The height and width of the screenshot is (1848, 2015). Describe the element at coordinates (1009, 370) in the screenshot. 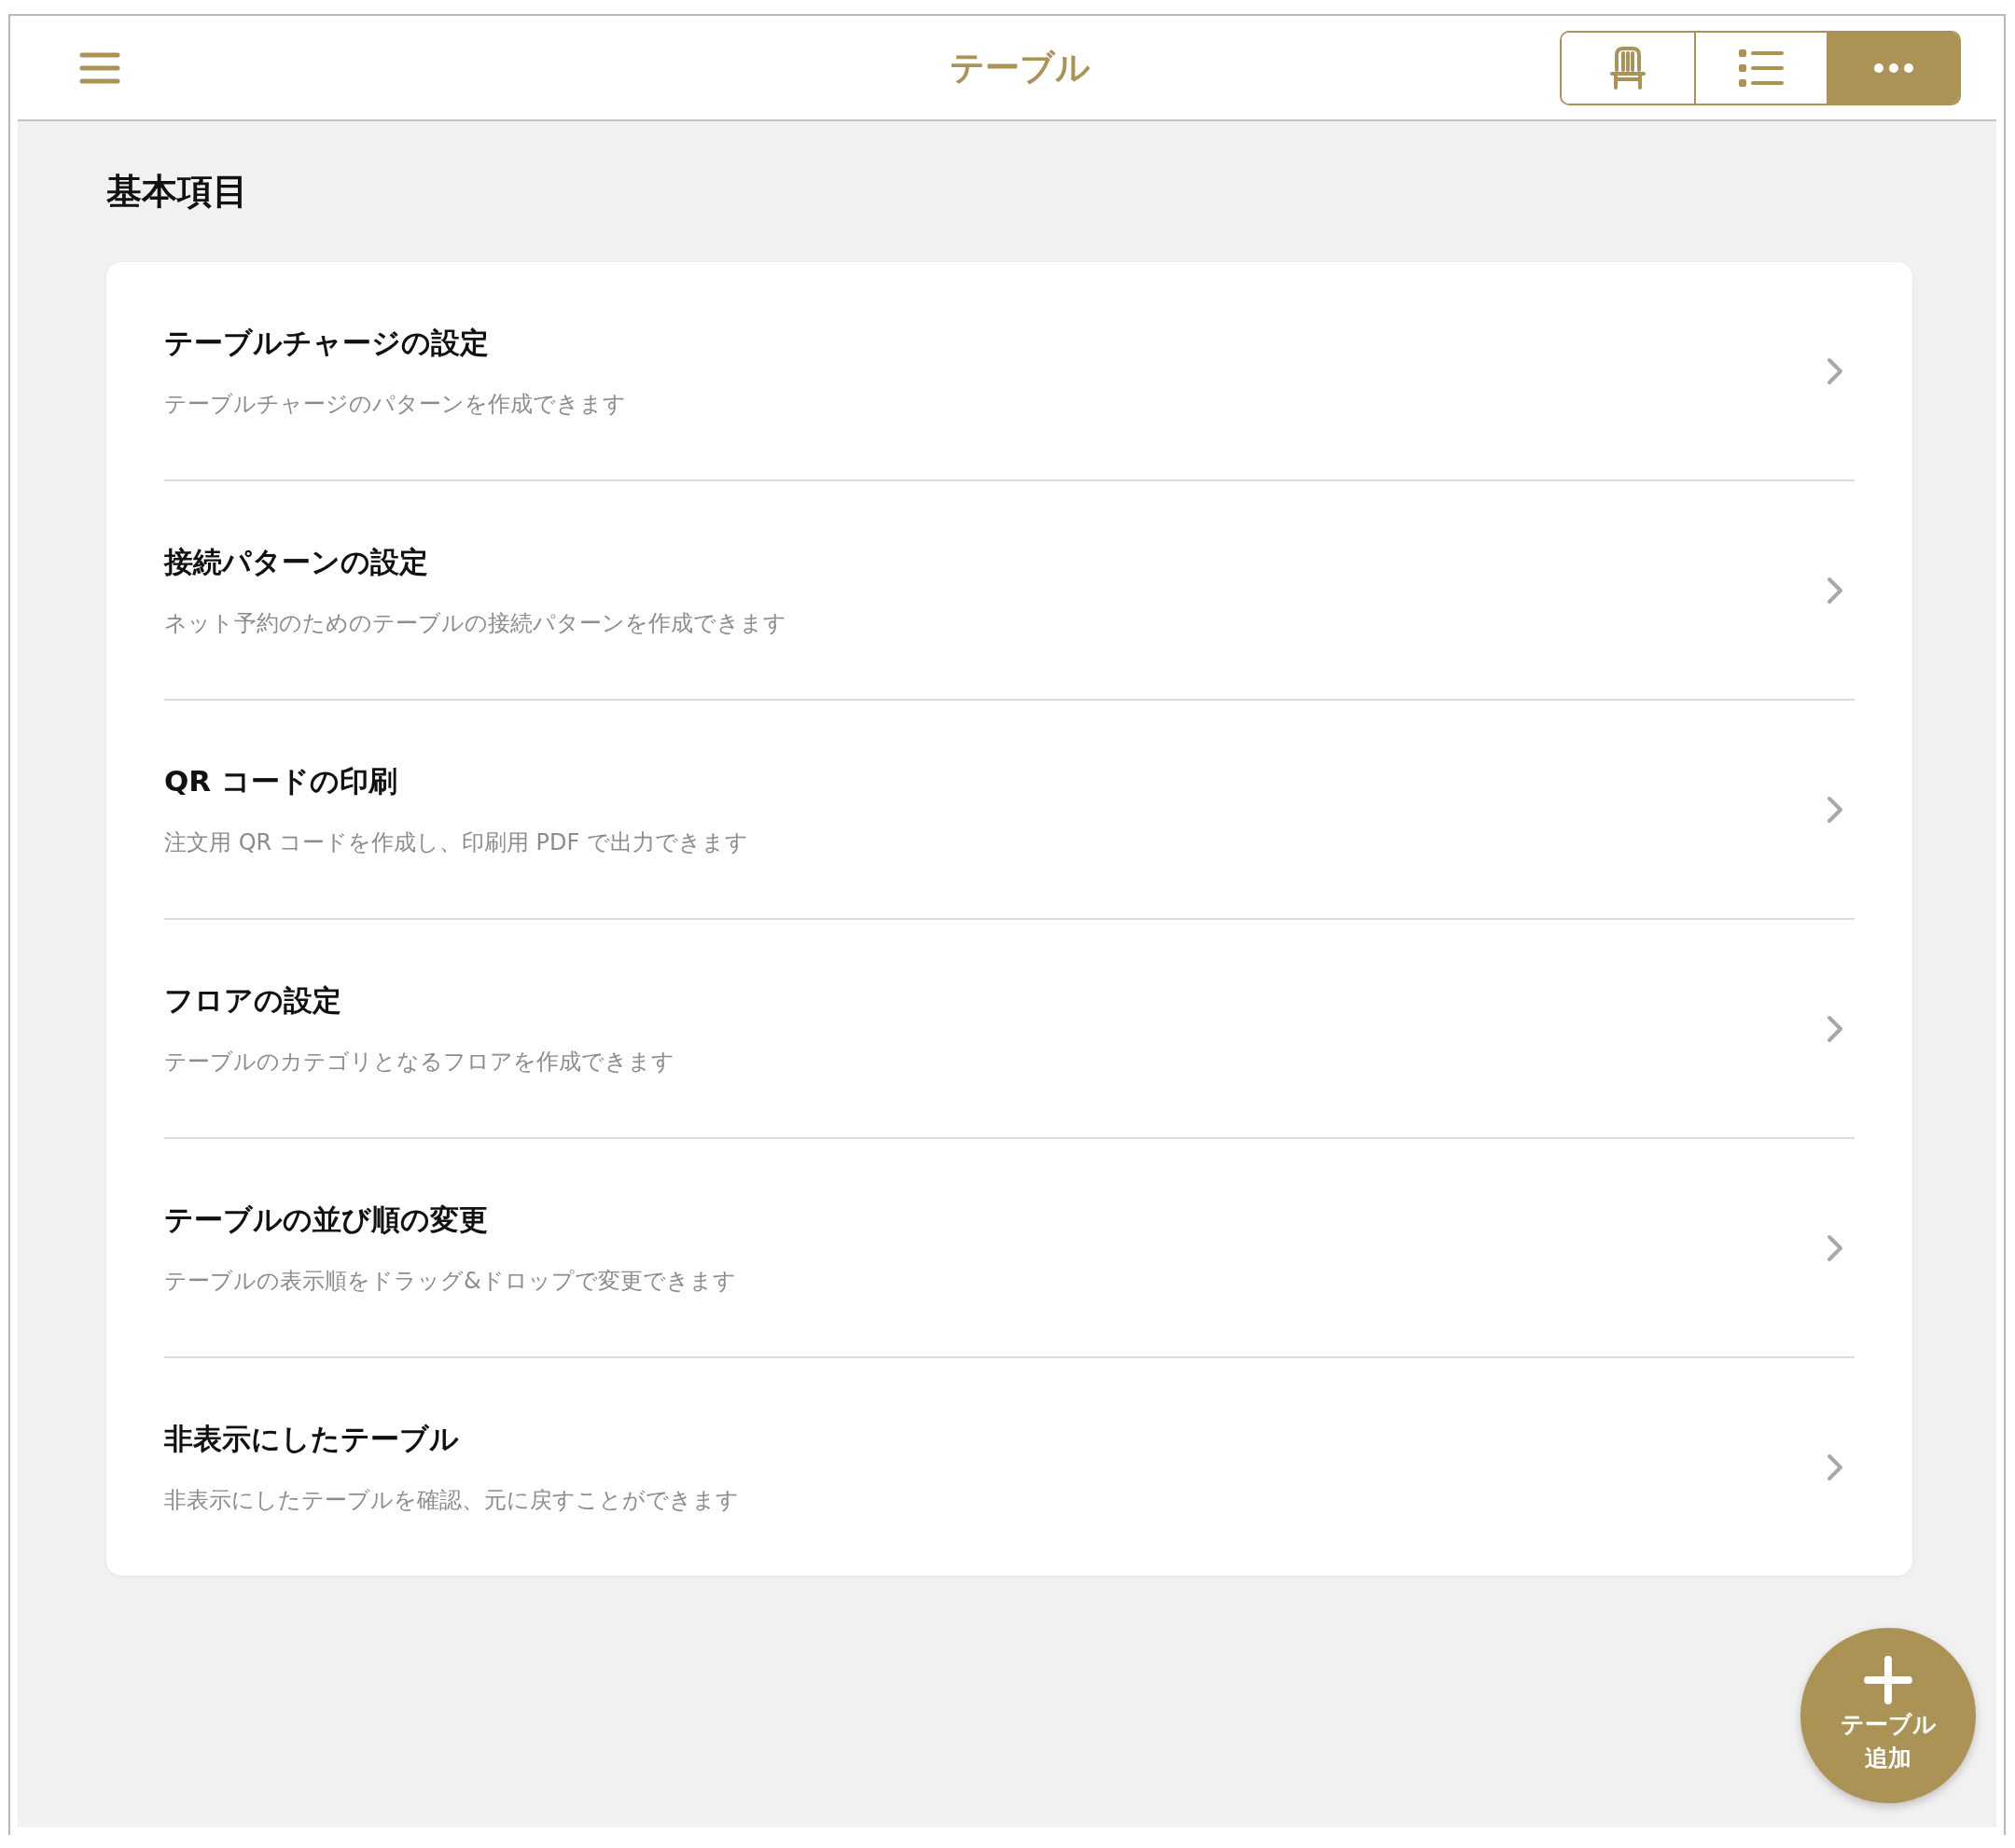

I see `settings-item: テーブルチャージの設定 テーブルチャージのパターンを作成できます` at that location.